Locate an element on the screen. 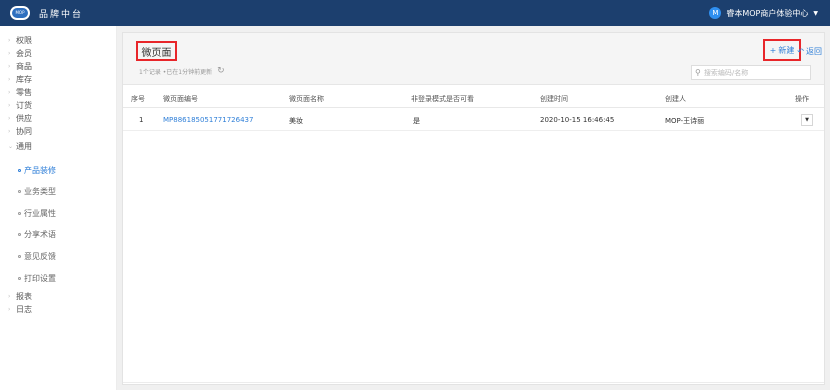  sidebar-subitem-label: 意见反馈 is located at coordinates (40, 256).